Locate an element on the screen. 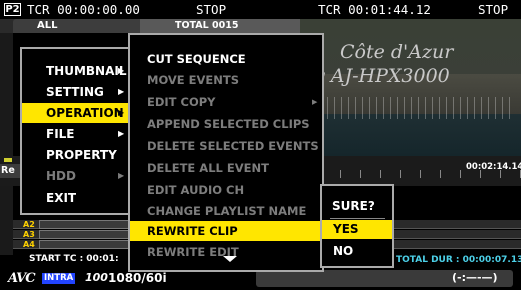  menu-item-label: FILE is located at coordinates (60, 134).